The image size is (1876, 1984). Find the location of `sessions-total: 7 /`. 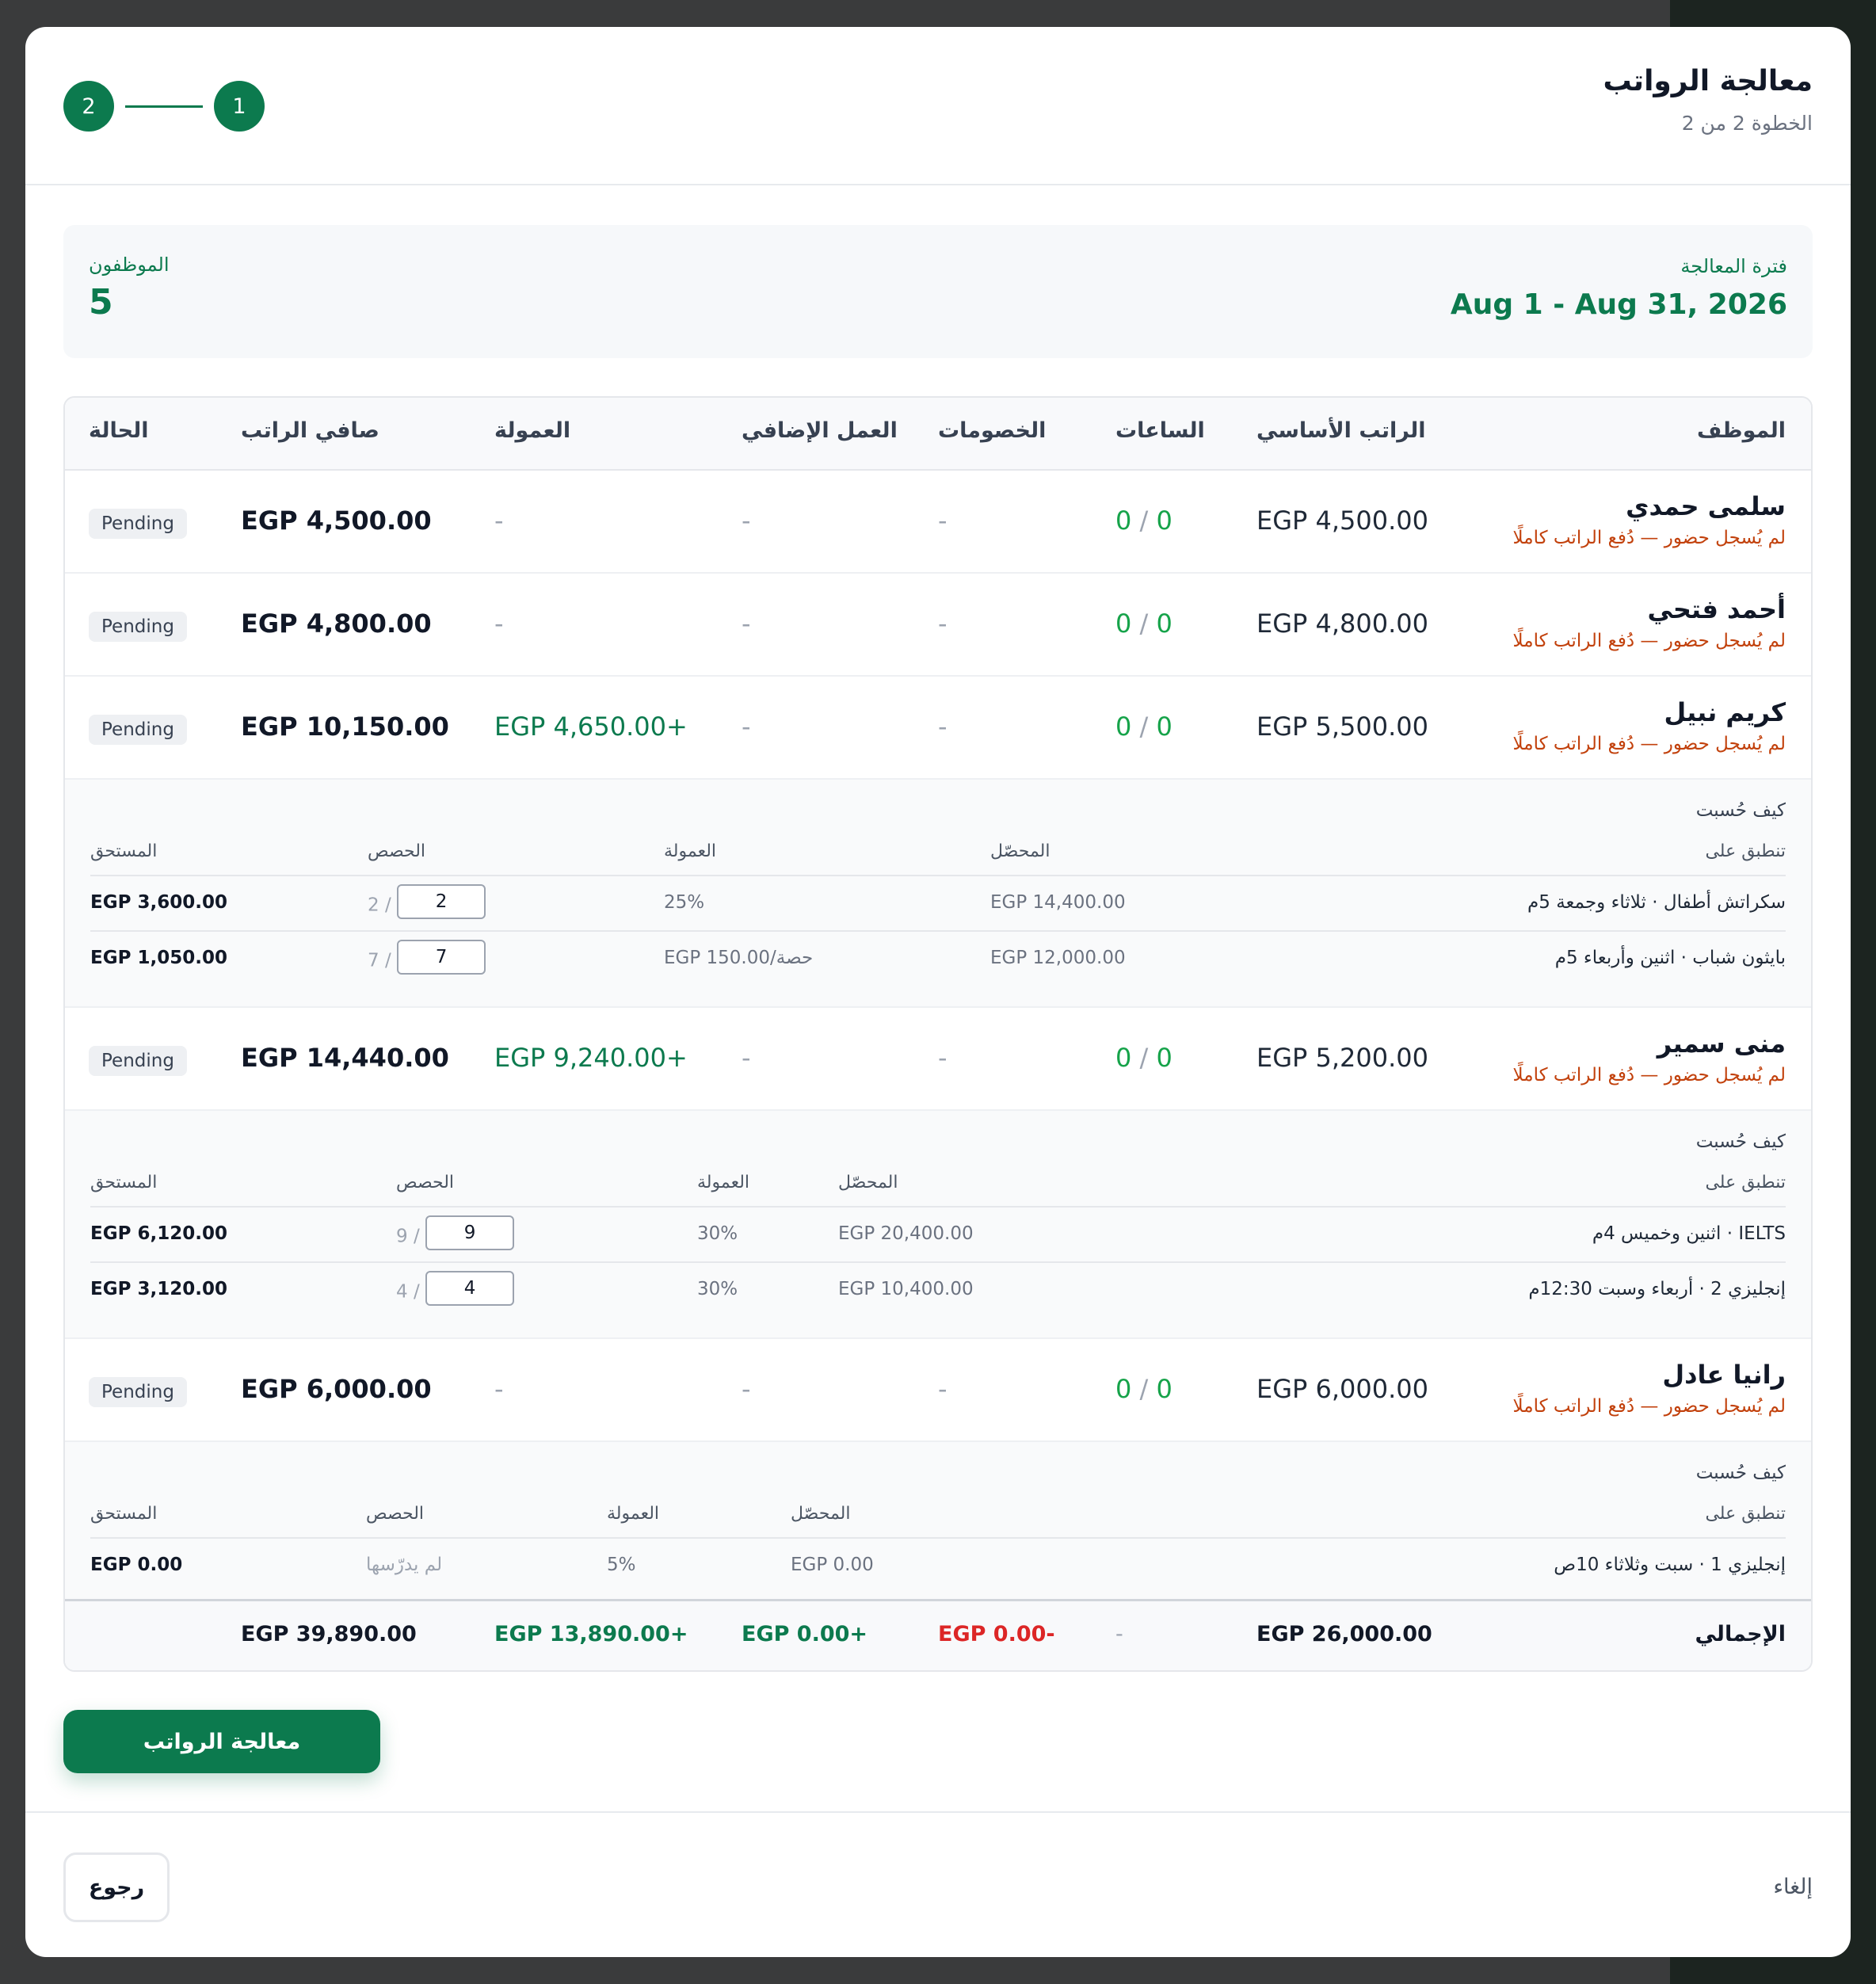

sessions-total: 7 / is located at coordinates (379, 961).